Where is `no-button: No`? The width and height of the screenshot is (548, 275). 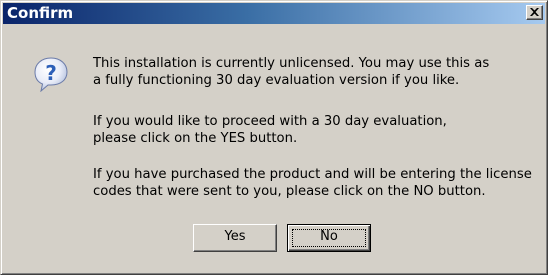 no-button: No is located at coordinates (329, 238).